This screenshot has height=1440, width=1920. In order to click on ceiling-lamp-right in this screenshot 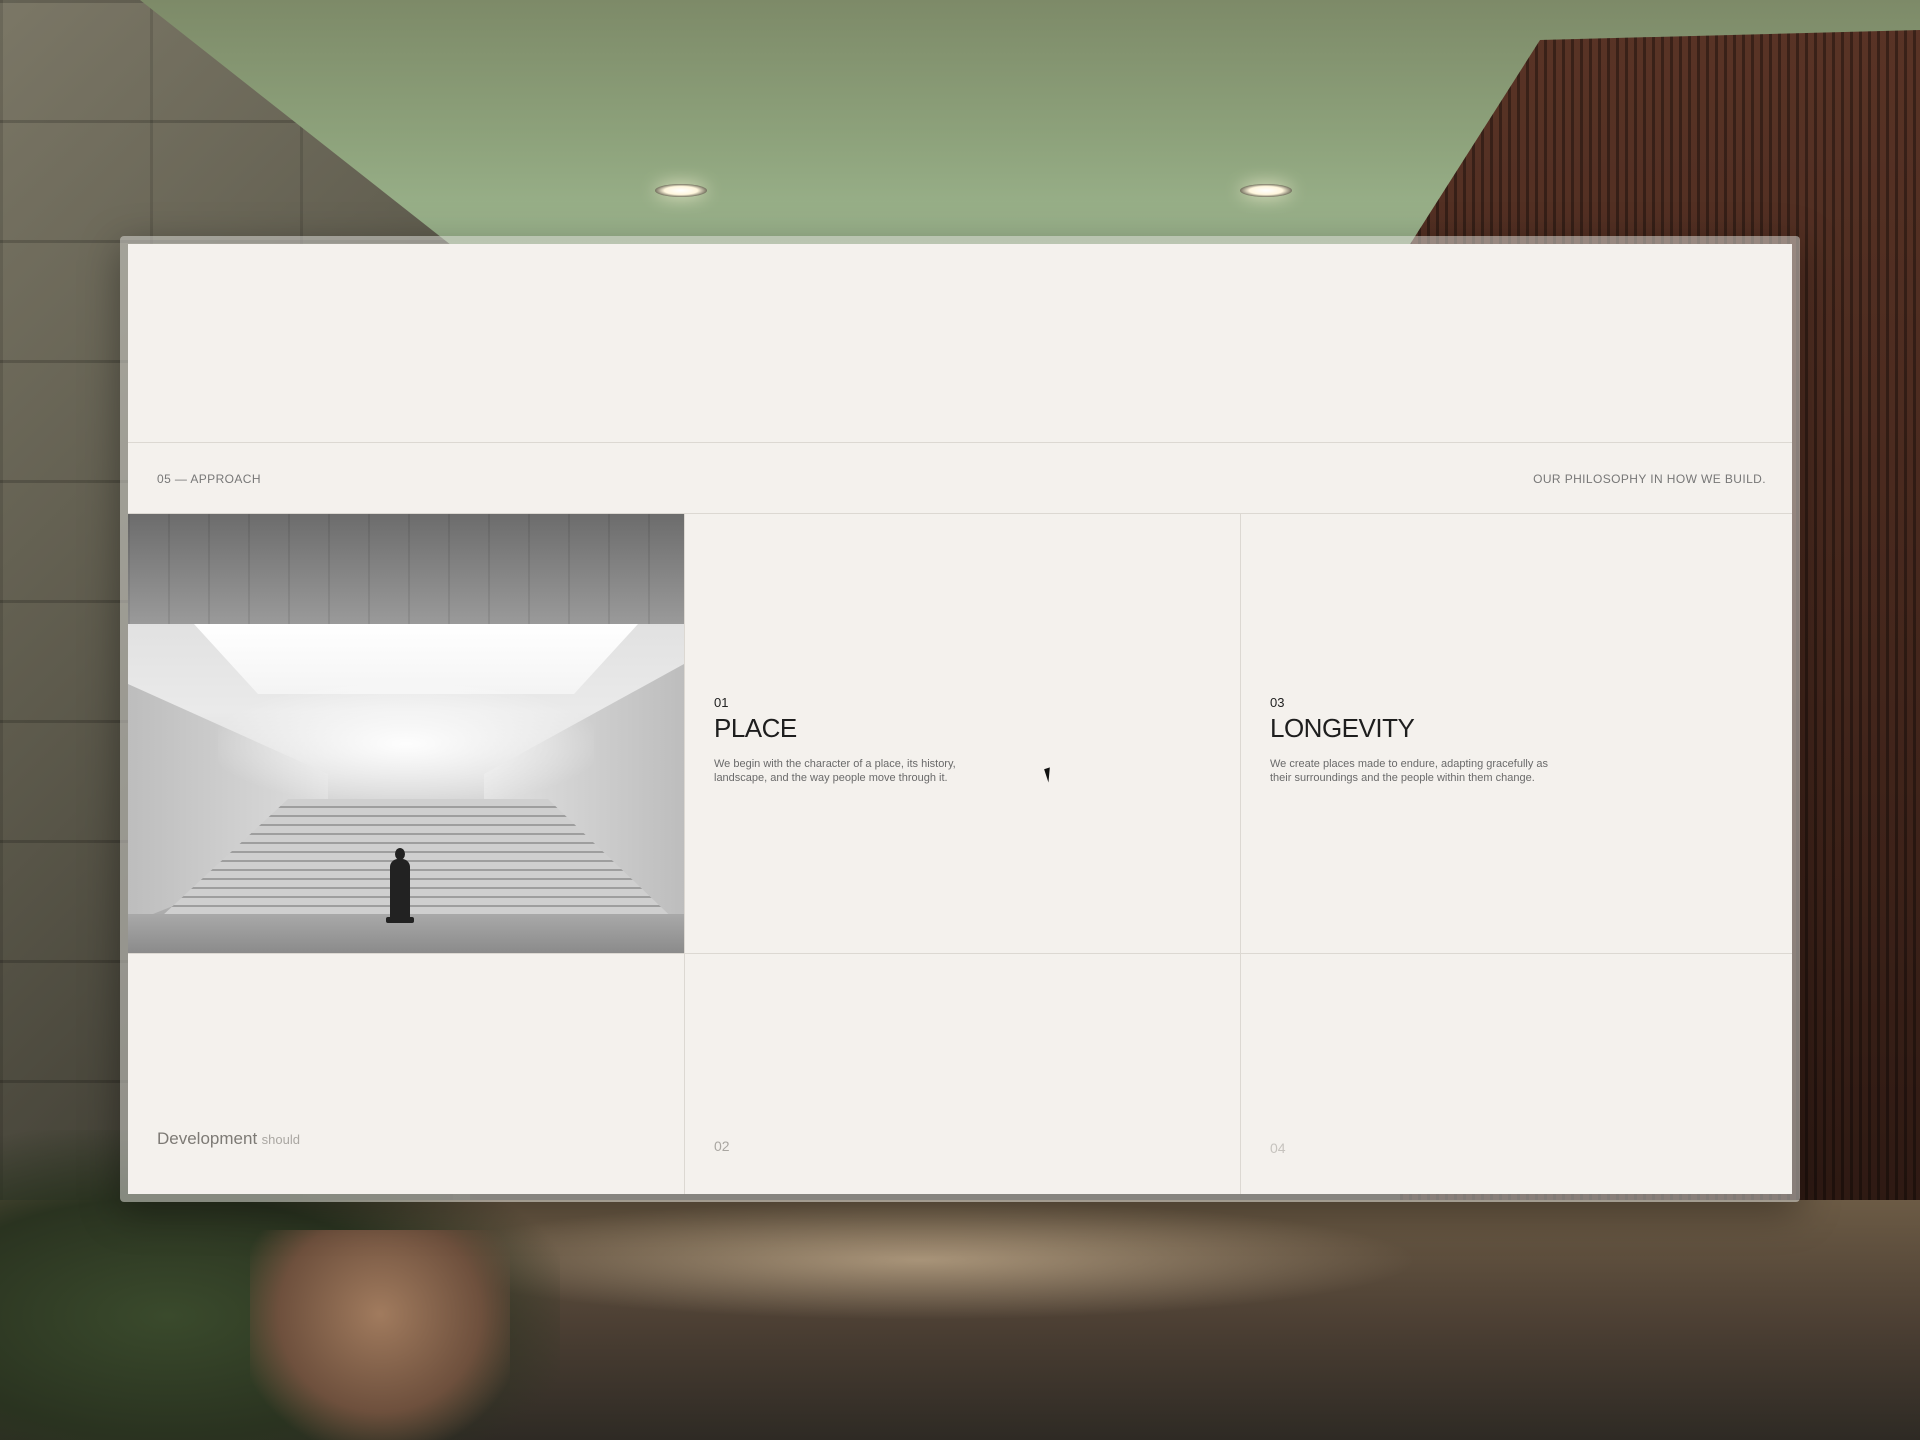, I will do `click(1266, 190)`.